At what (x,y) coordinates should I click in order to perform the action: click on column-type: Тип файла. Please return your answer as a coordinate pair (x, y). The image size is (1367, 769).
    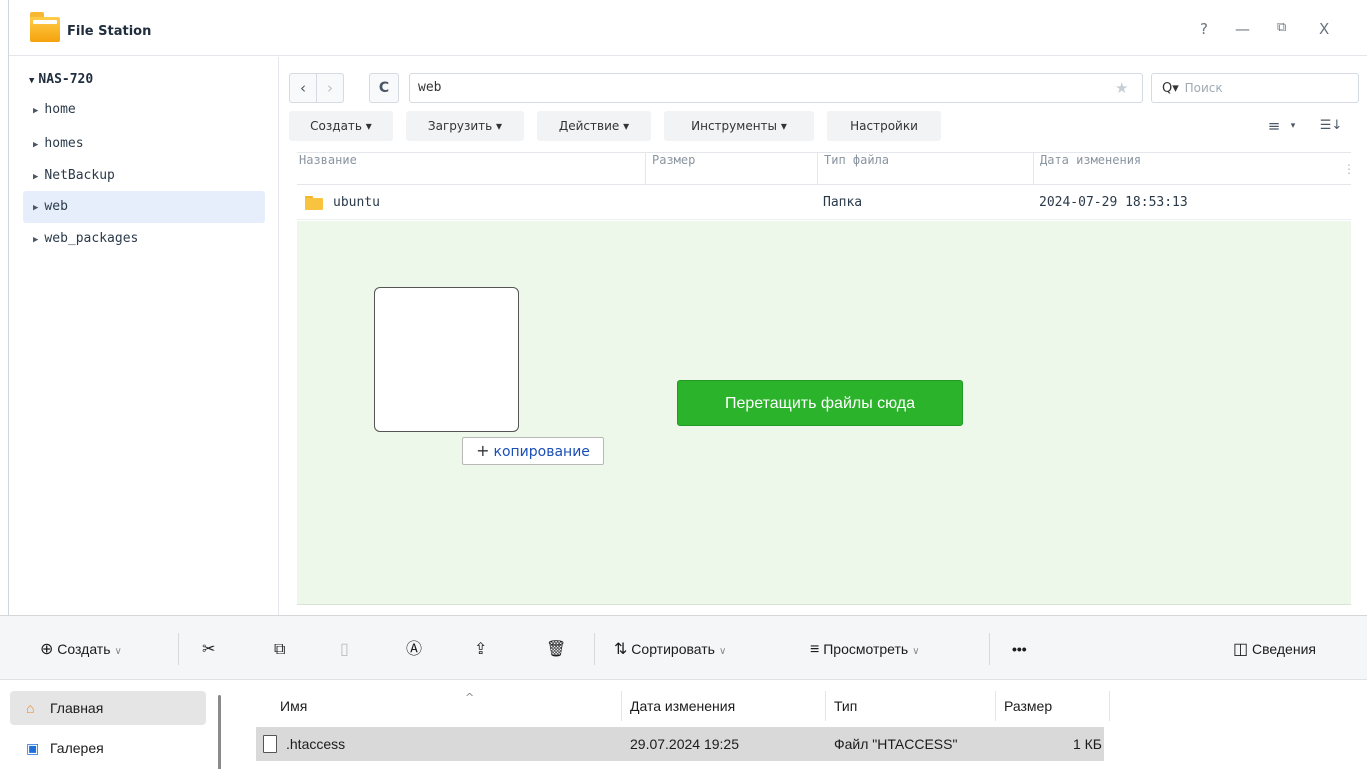
    Looking at the image, I should click on (925, 169).